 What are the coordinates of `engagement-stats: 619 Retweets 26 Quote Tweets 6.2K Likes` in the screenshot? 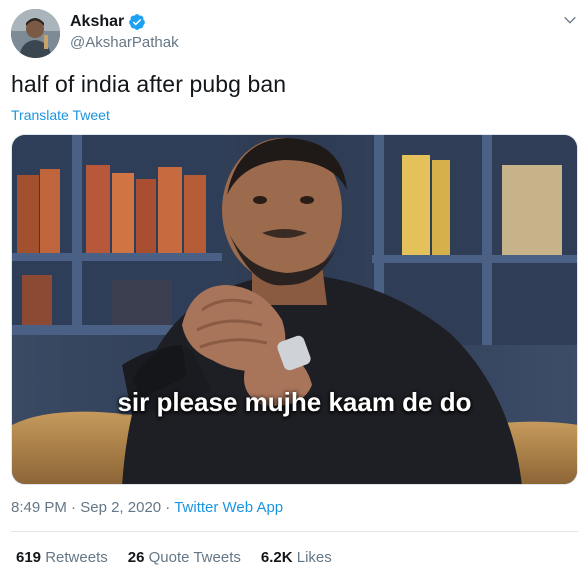 It's located at (184, 557).